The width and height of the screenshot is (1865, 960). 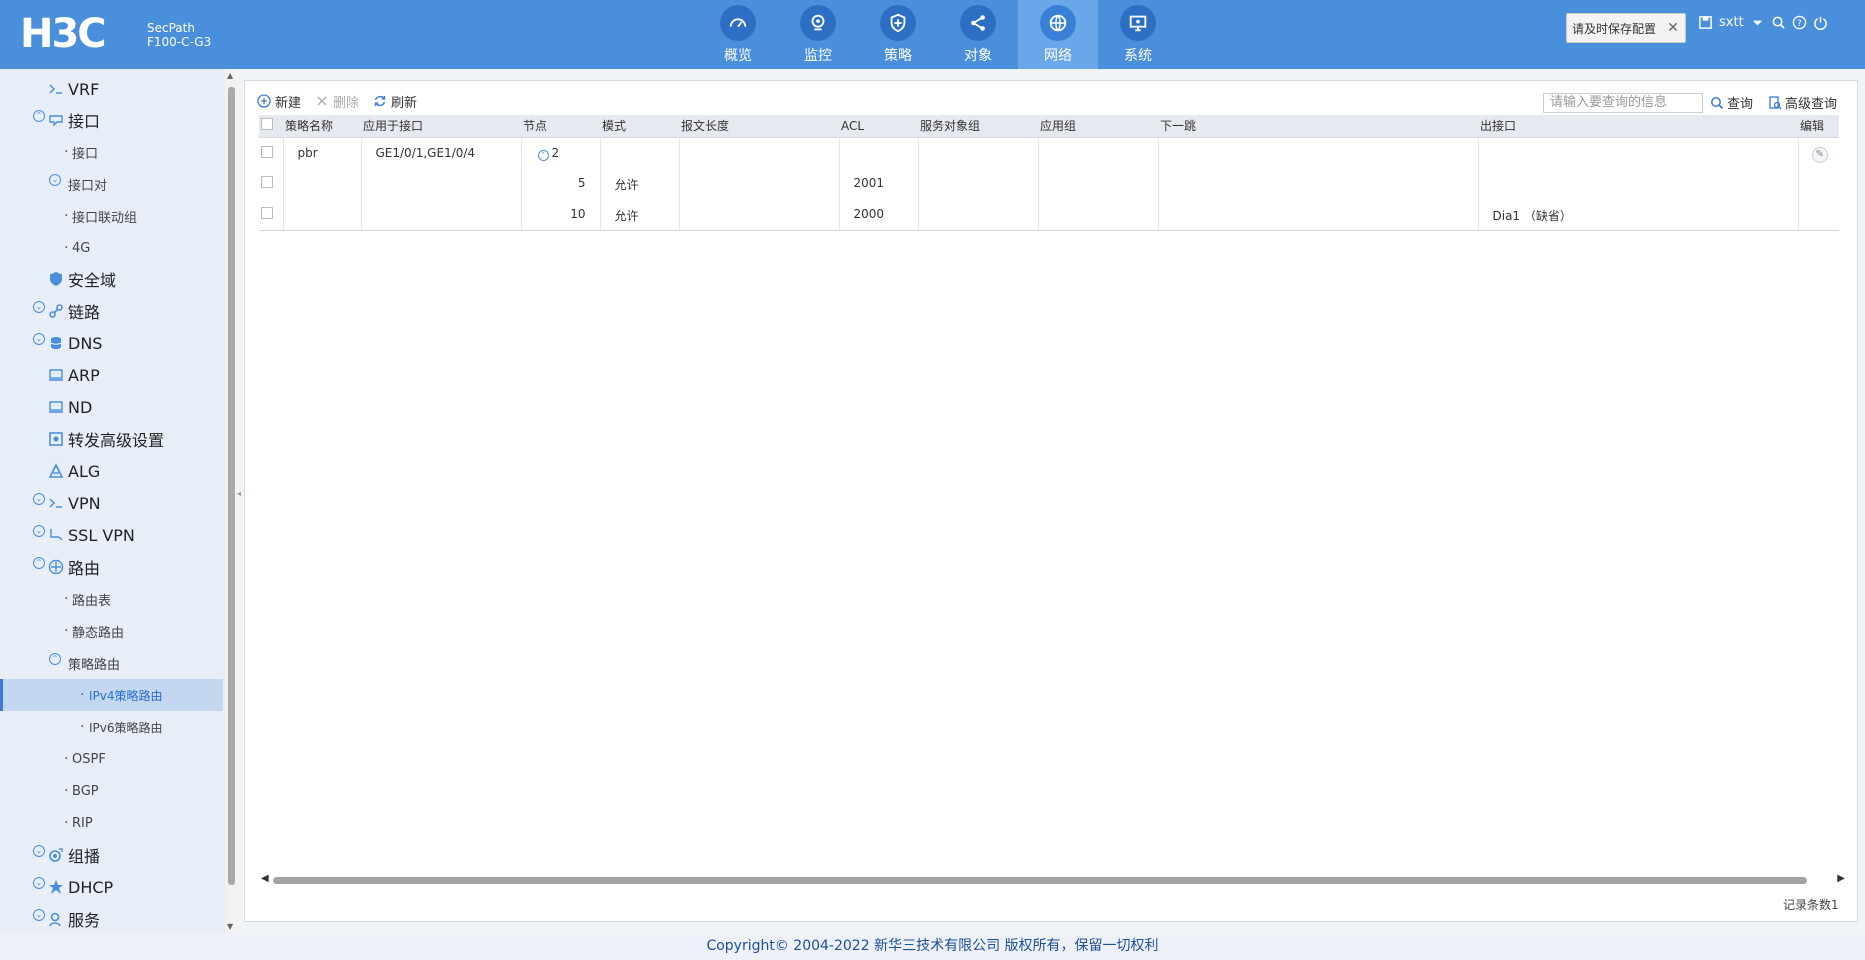 I want to click on new-button: 新建, so click(x=279, y=101).